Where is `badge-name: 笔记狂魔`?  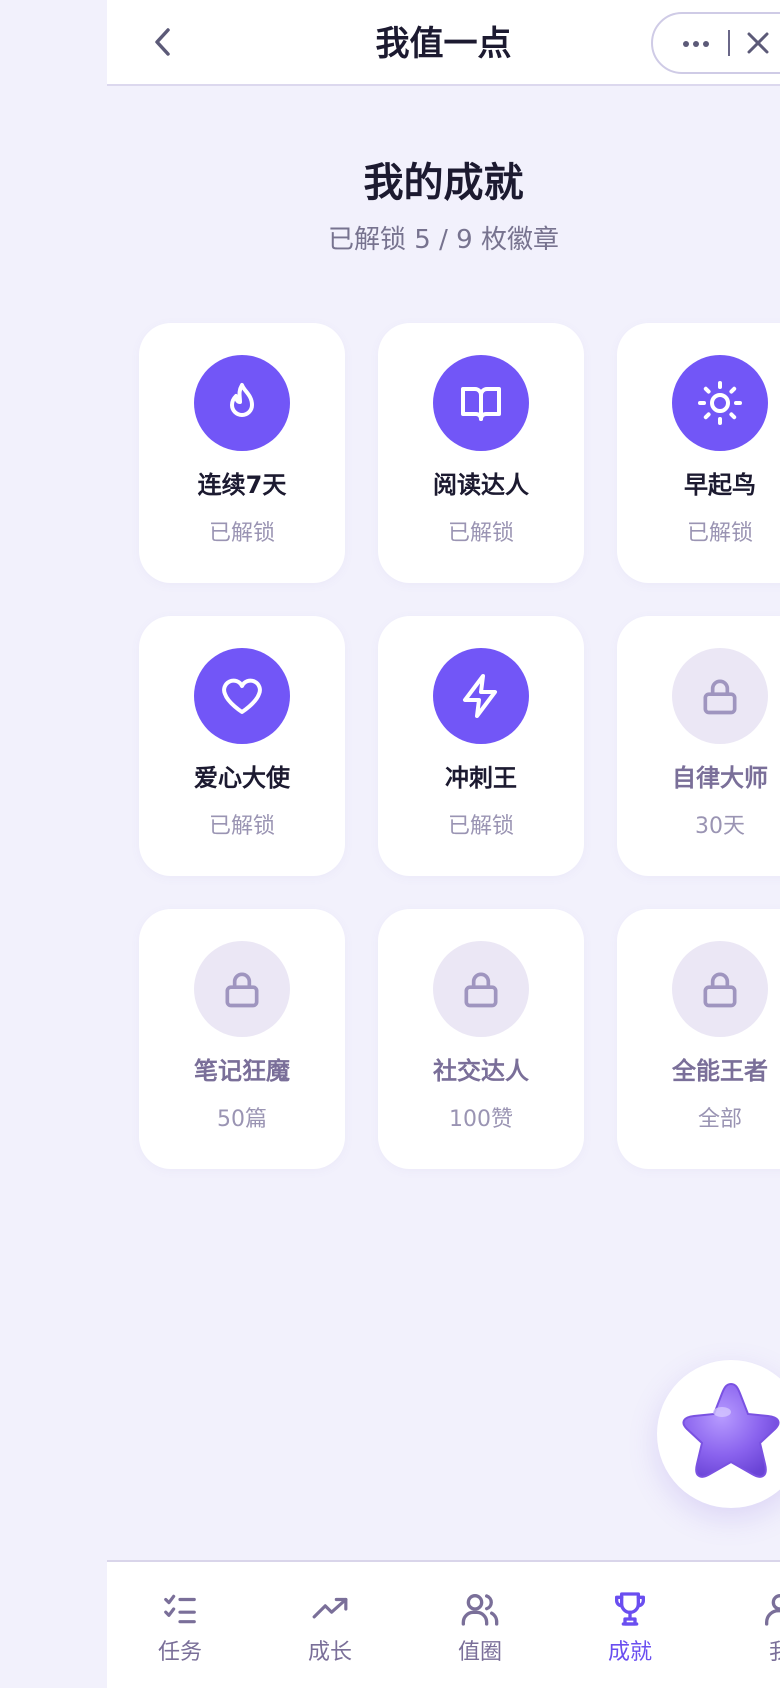
badge-name: 笔记狂魔 is located at coordinates (242, 1071).